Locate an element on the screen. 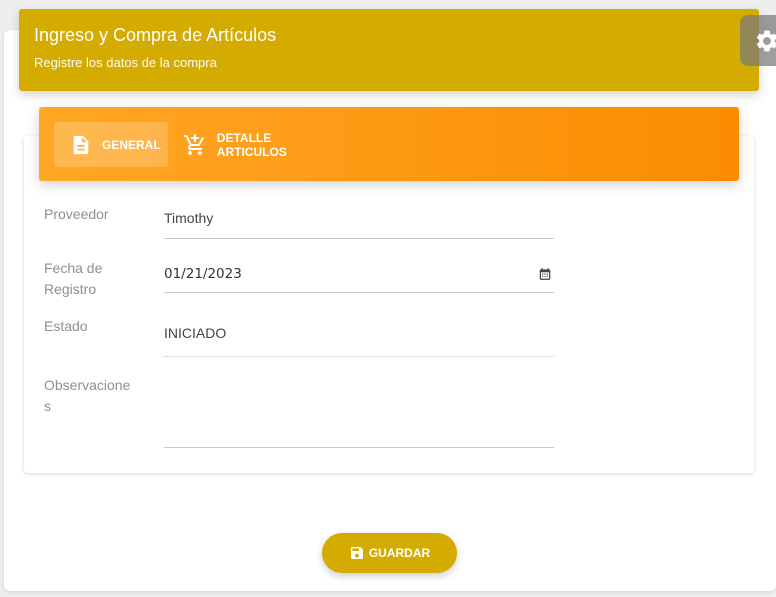 This screenshot has width=776, height=597. proveedor-value: Timothy is located at coordinates (189, 218).